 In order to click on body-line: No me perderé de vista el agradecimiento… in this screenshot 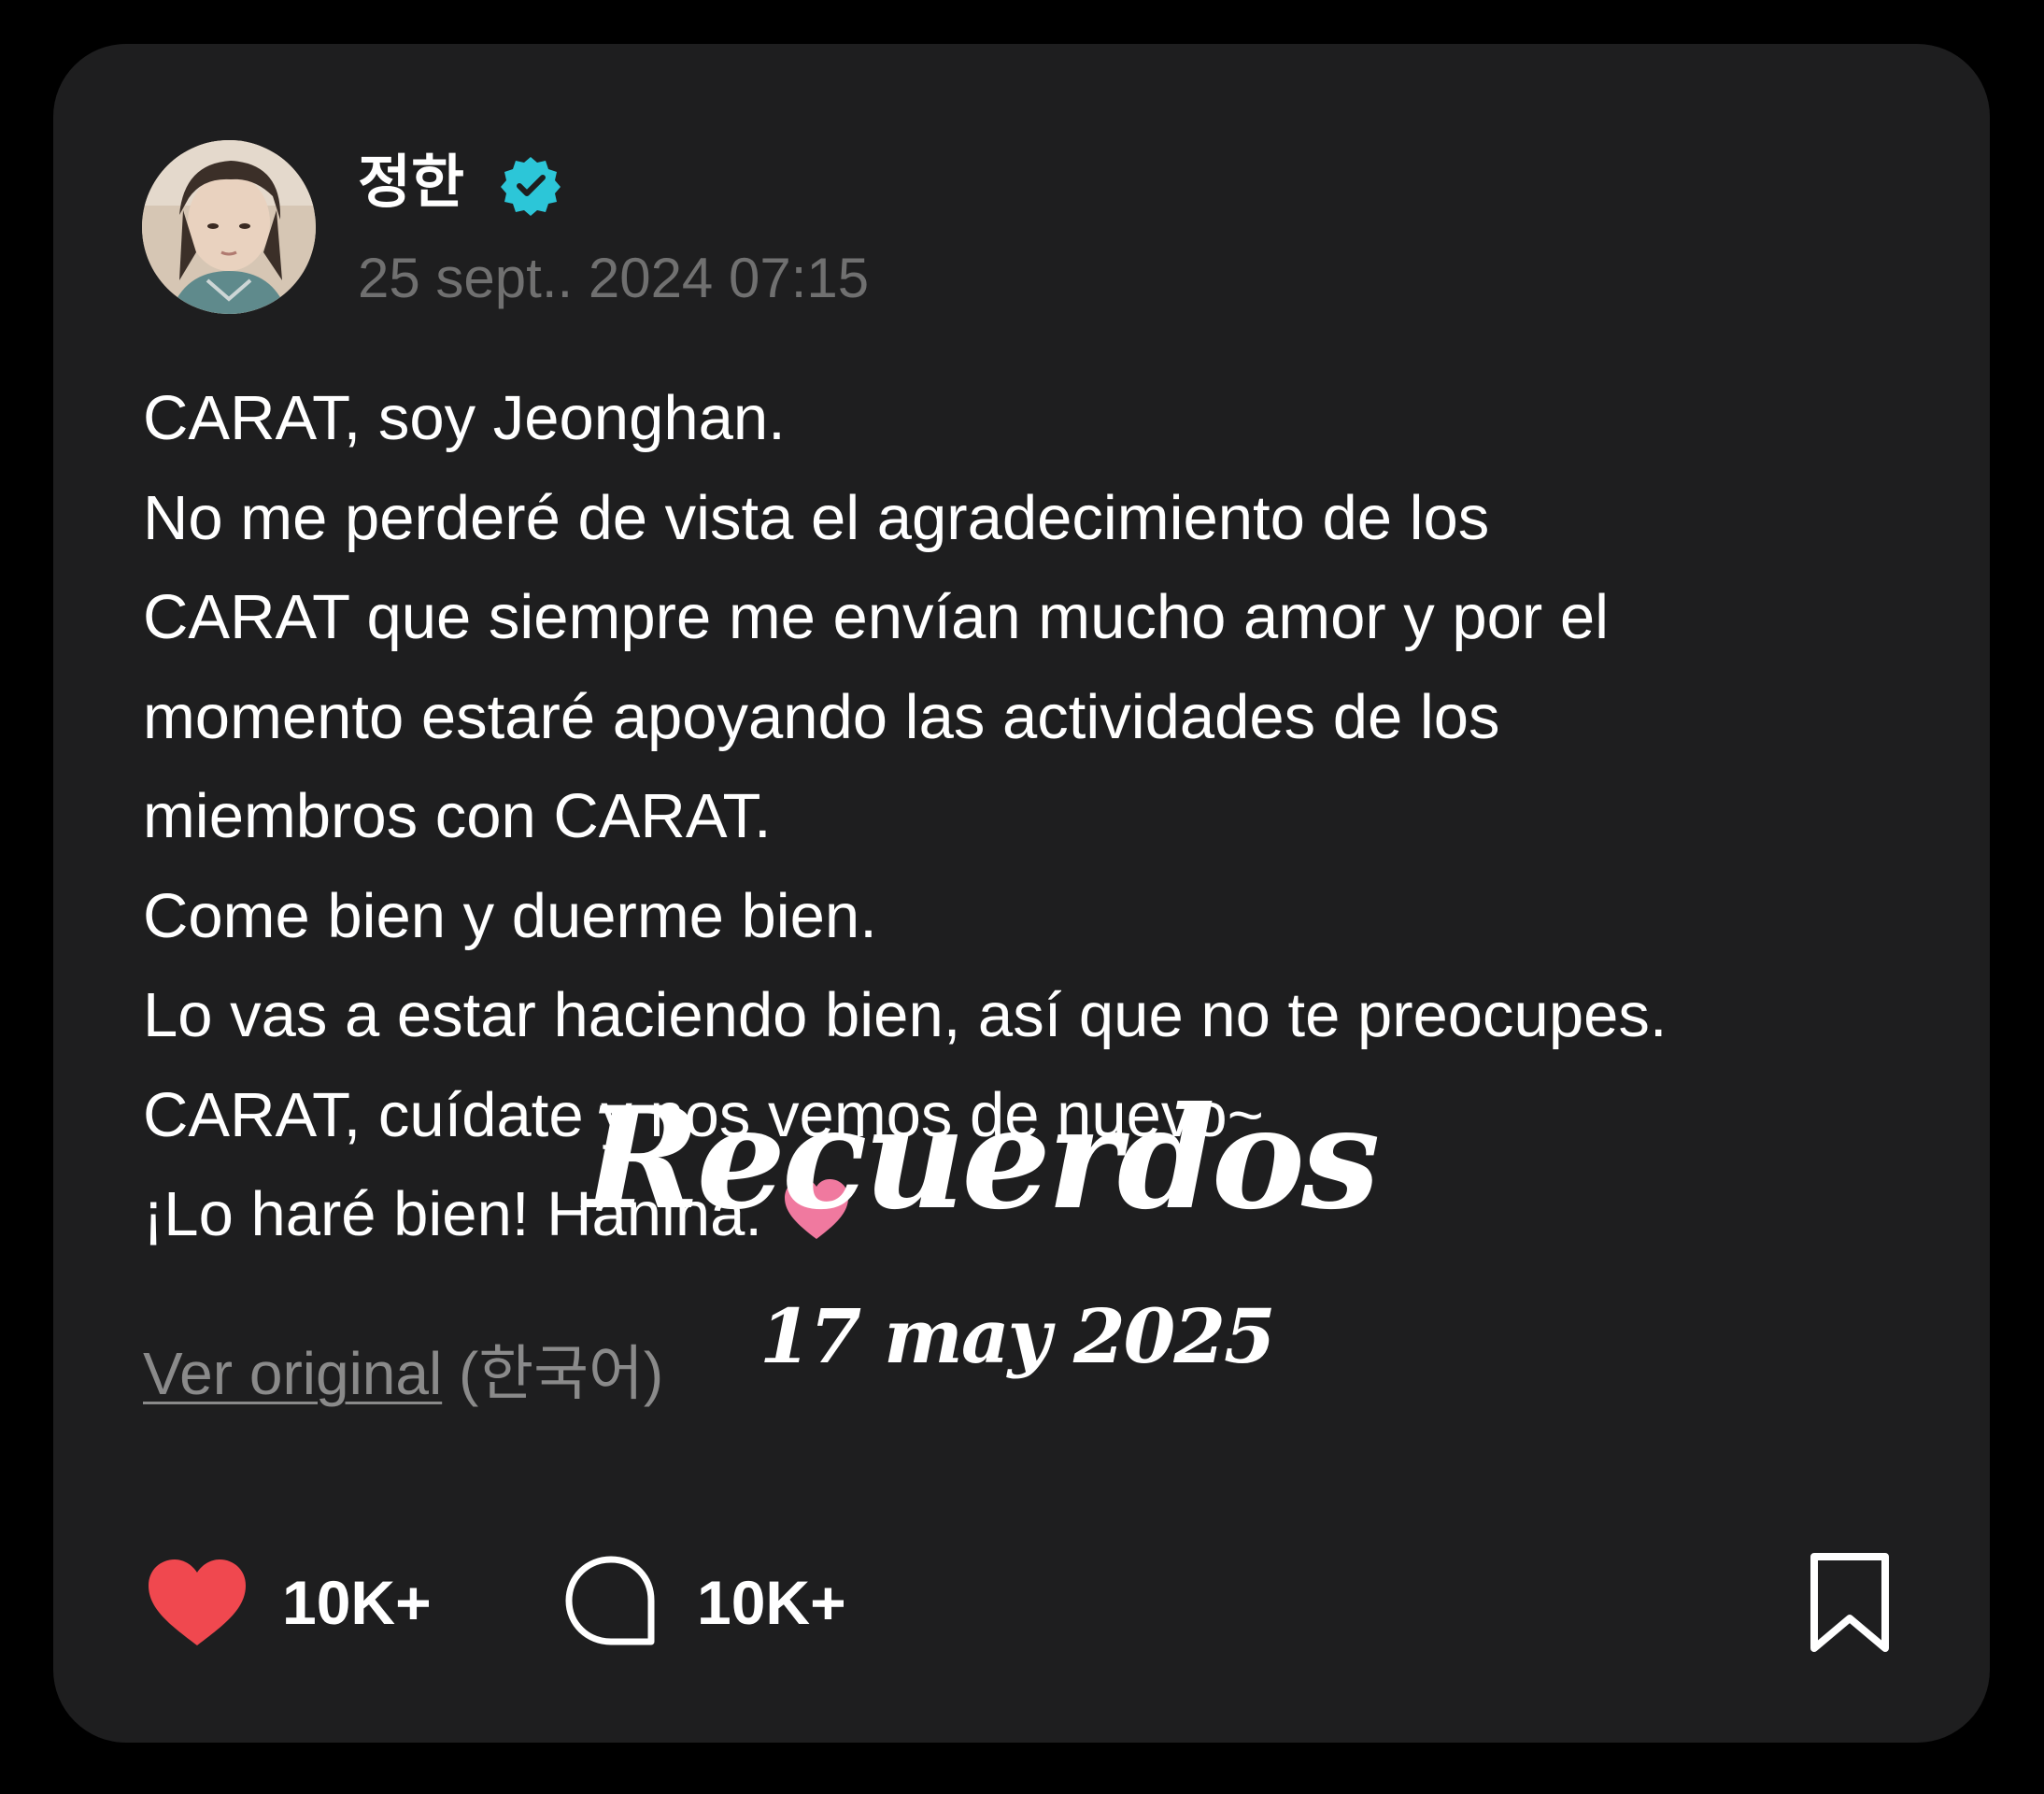, I will do `click(816, 517)`.